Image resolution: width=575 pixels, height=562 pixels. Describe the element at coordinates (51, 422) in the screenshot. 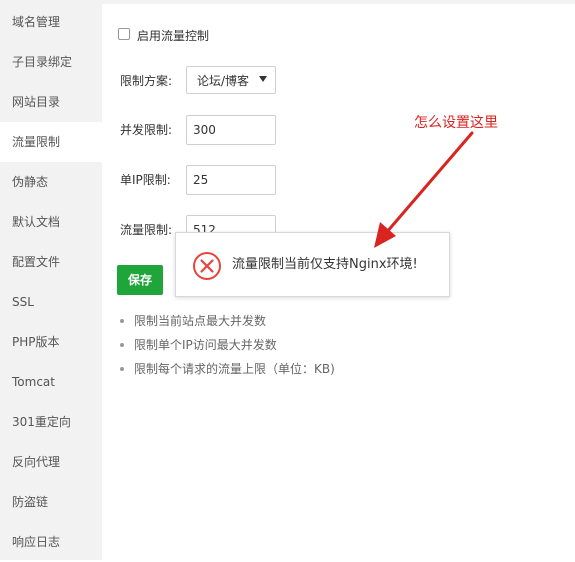

I see `sidebar-item-redirect: 301重定向` at that location.